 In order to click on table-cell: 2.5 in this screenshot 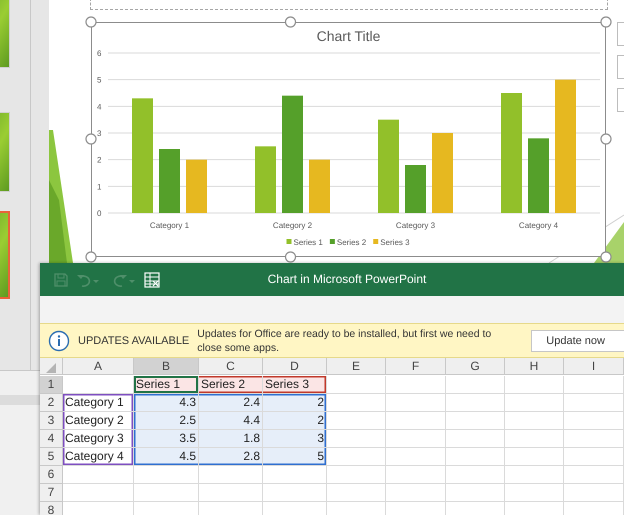, I will do `click(166, 421)`.